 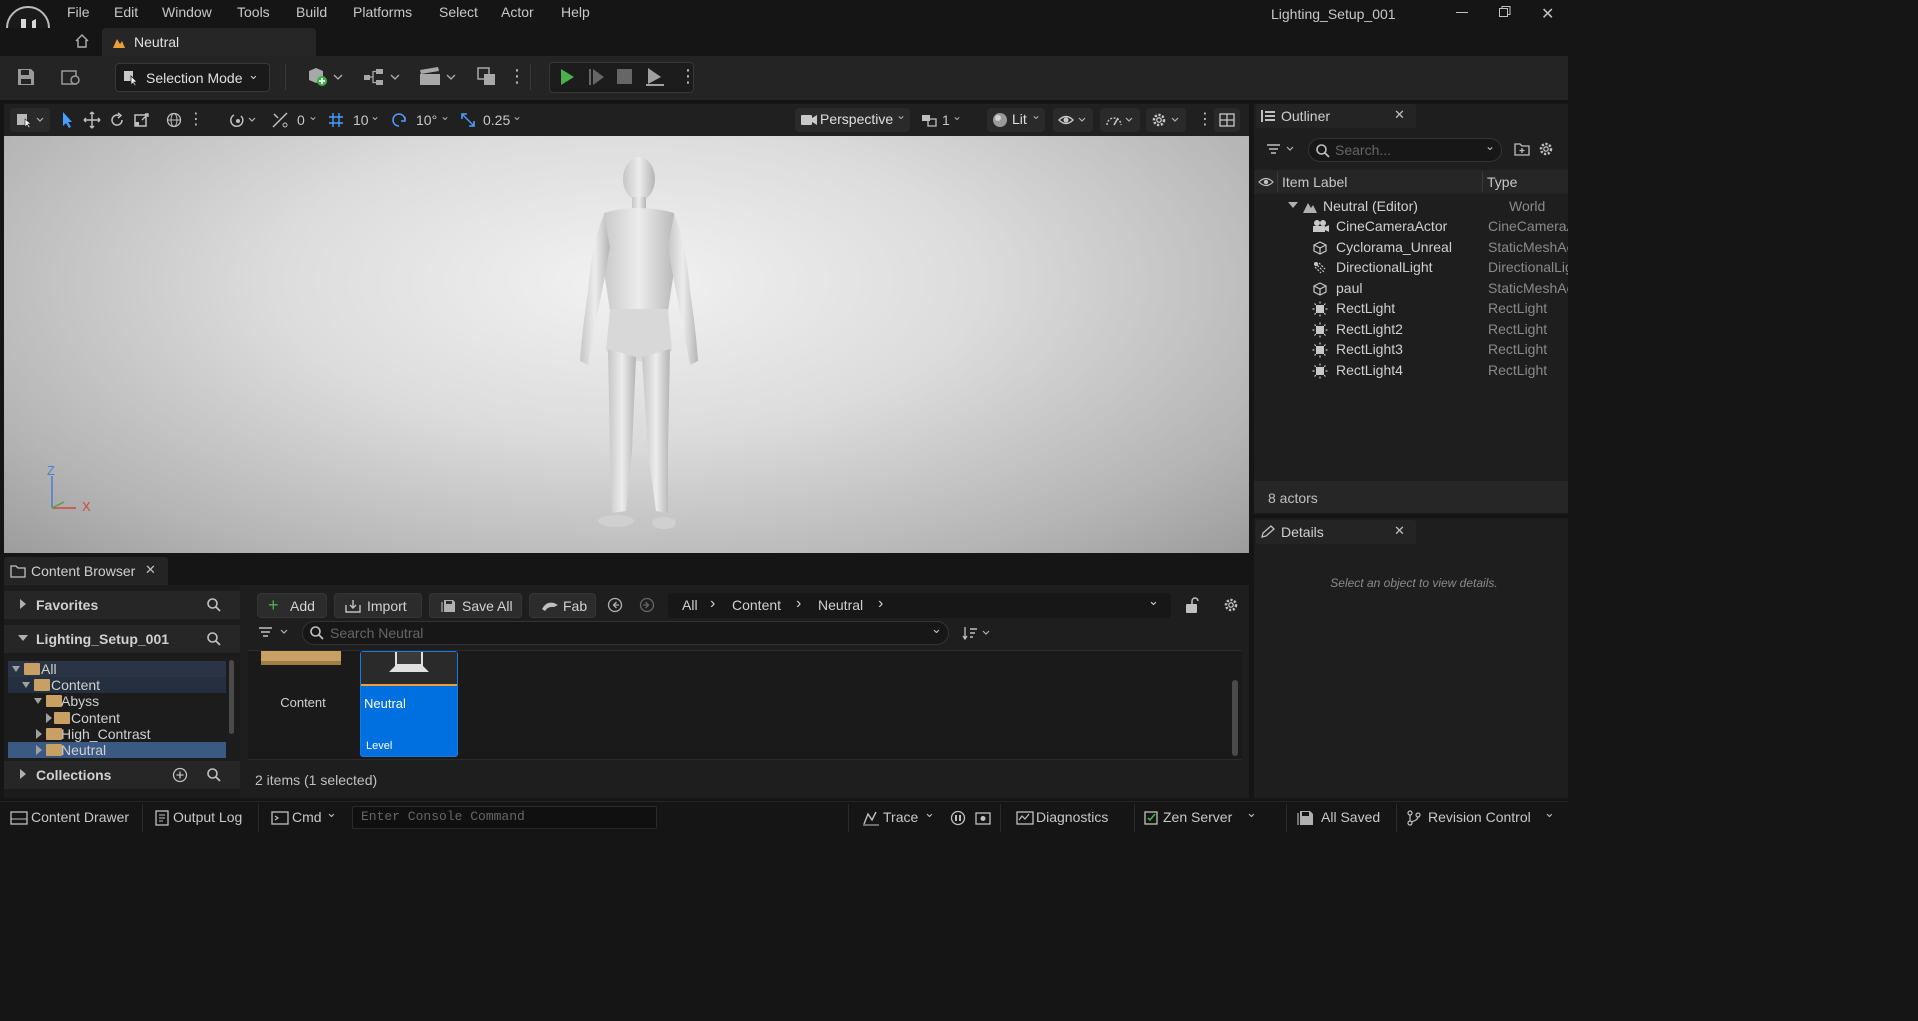 I want to click on angle-snap-value: 10°, so click(x=426, y=120).